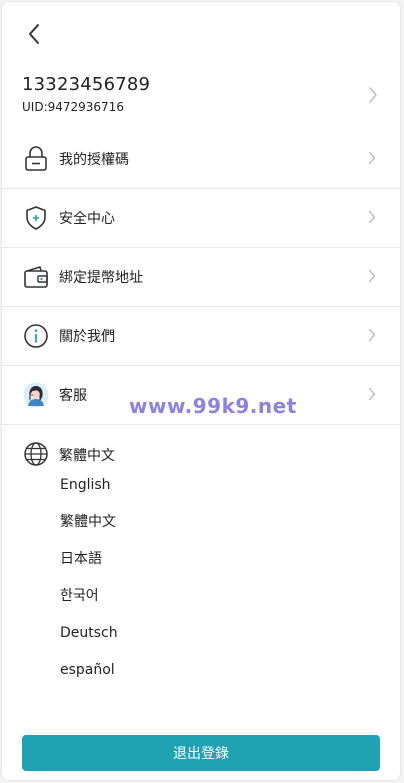 This screenshot has width=404, height=783. What do you see at coordinates (201, 159) in the screenshot?
I see `menu-item-authorization-code: 我的授權碼` at bounding box center [201, 159].